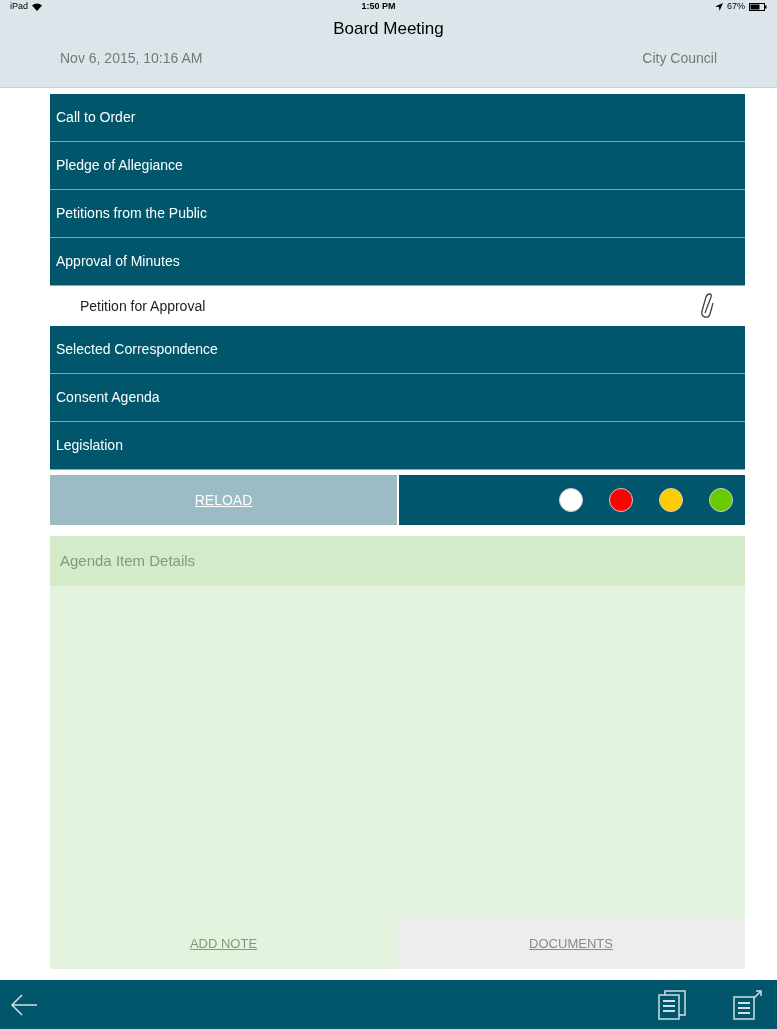 The image size is (777, 1029). What do you see at coordinates (131, 58) in the screenshot?
I see `meeting-date: Nov 6, 2015, 10:16 AM` at bounding box center [131, 58].